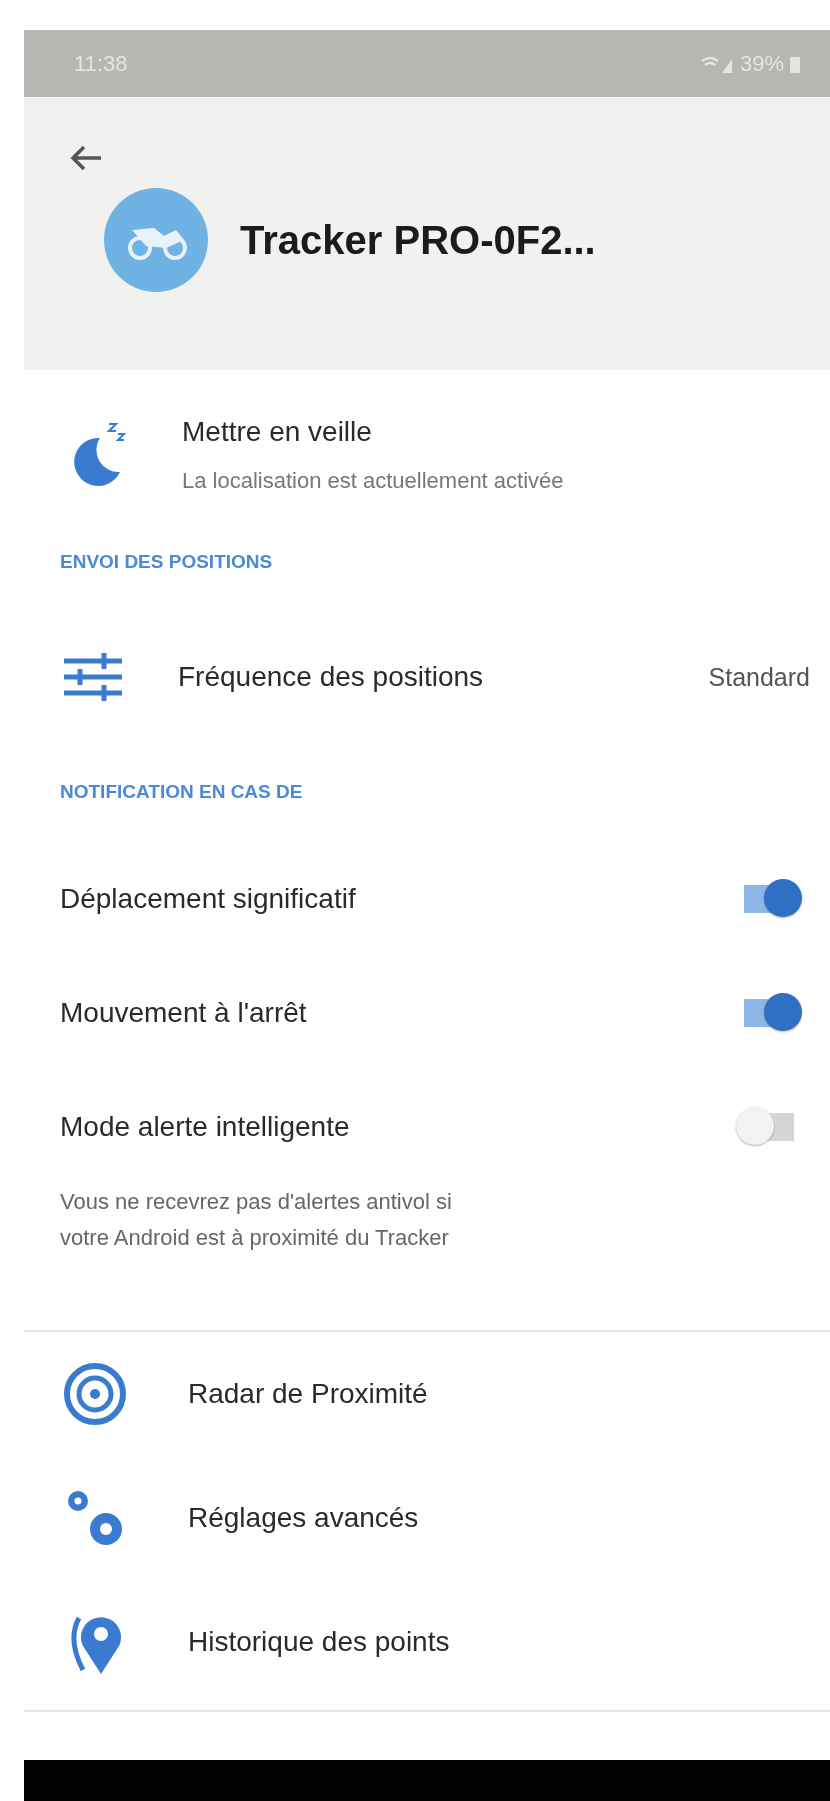 The width and height of the screenshot is (830, 1801). I want to click on menu-item: Radar de Proximité, so click(308, 1394).